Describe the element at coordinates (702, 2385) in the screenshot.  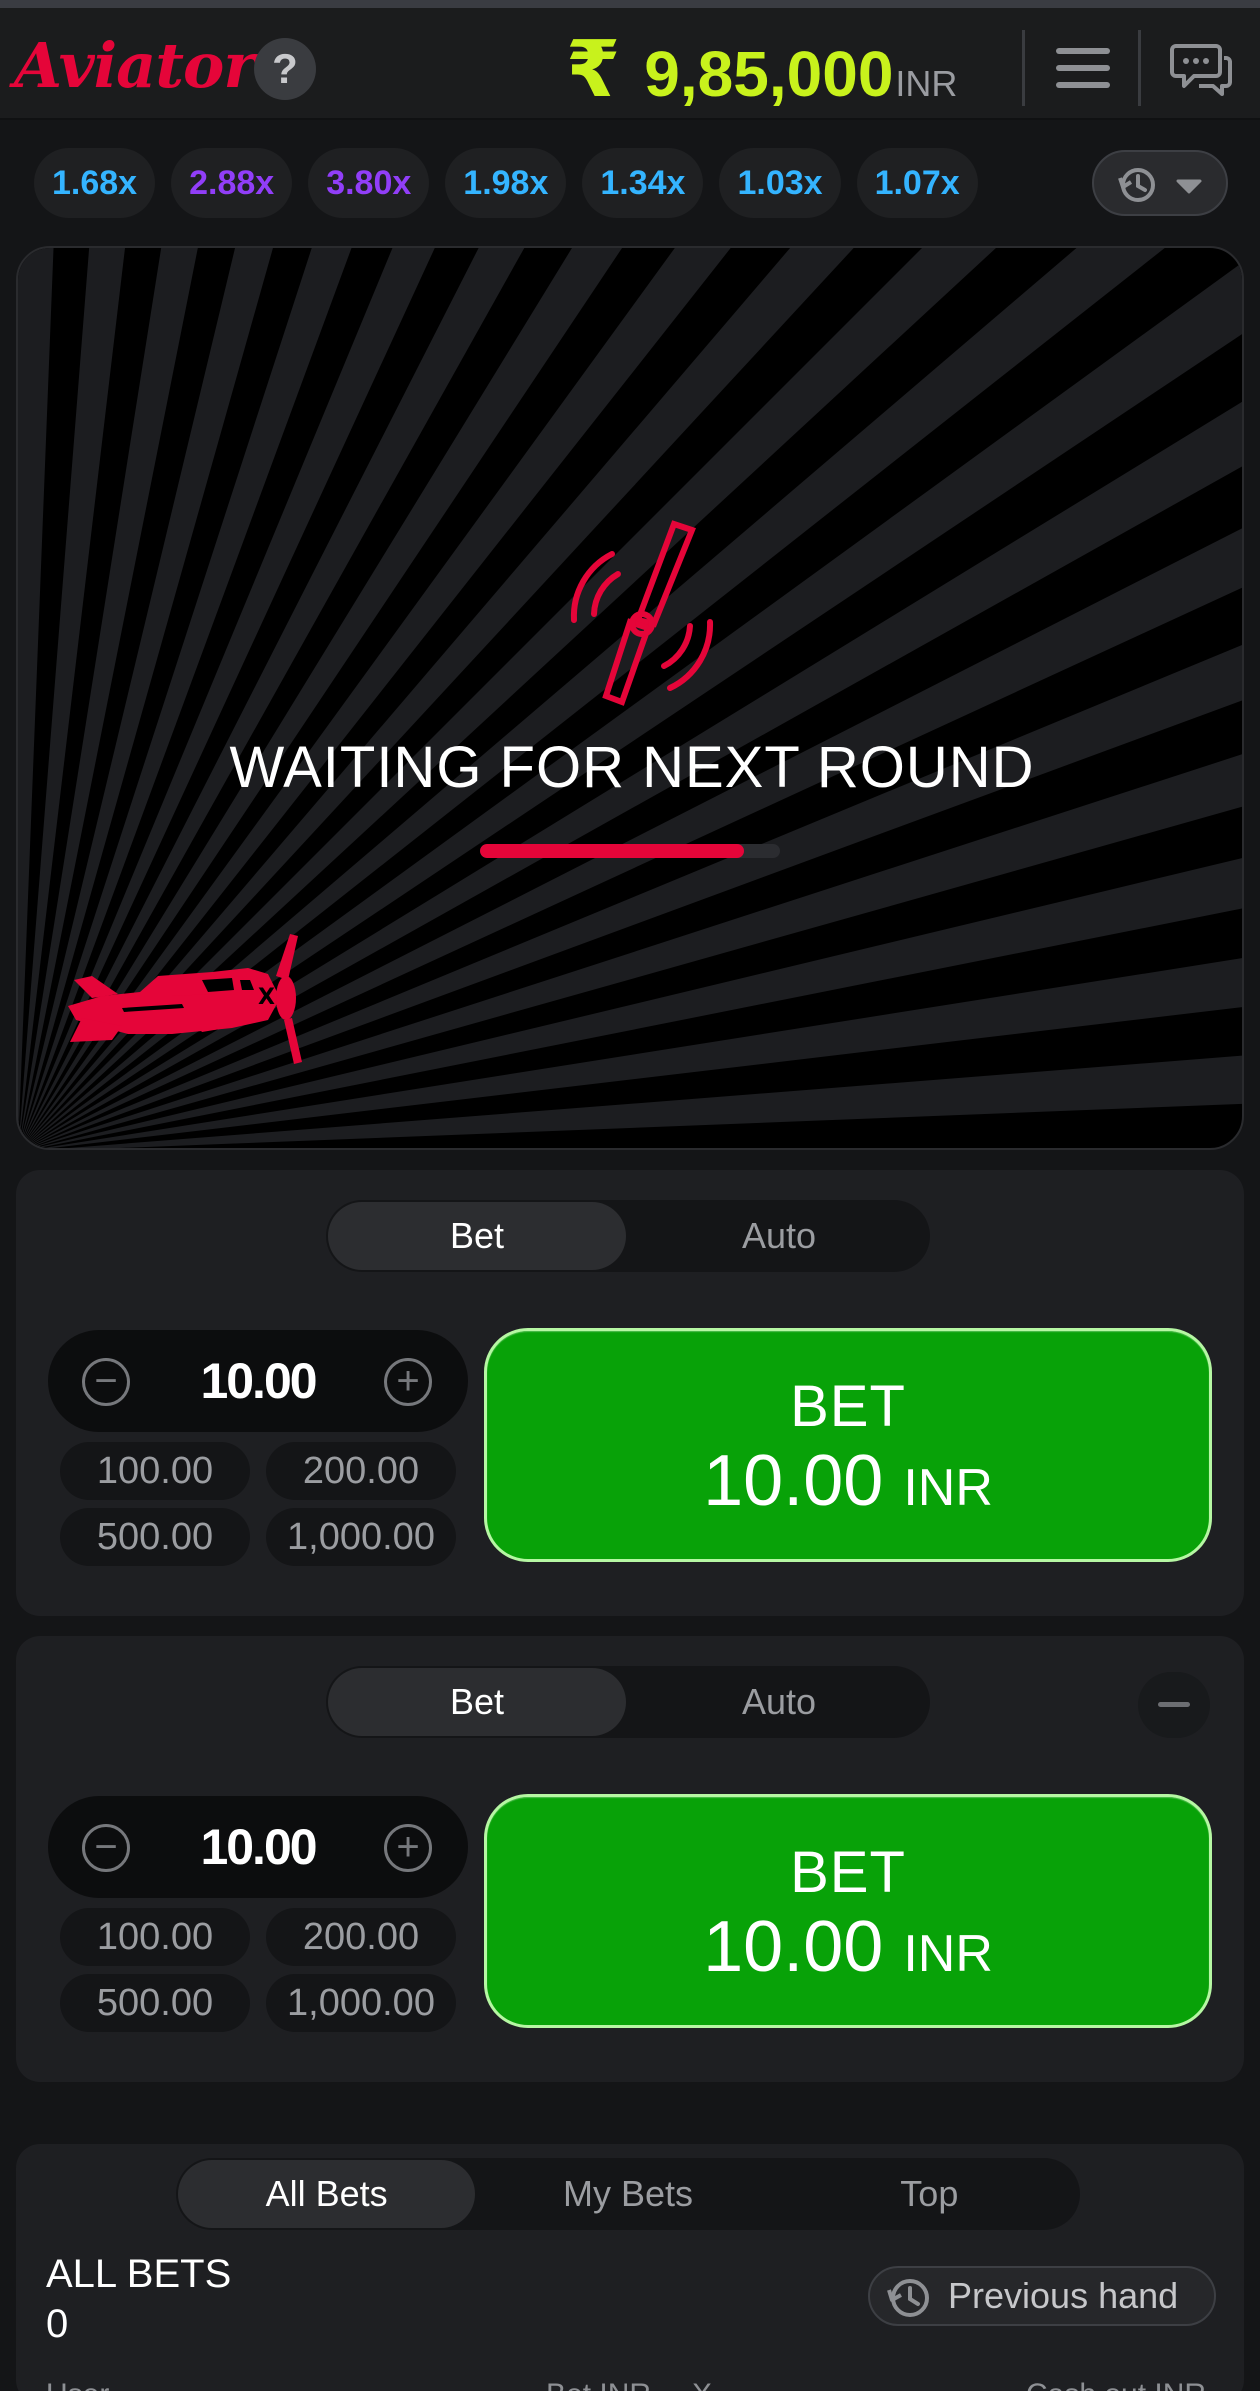
I see `column-x: X` at that location.